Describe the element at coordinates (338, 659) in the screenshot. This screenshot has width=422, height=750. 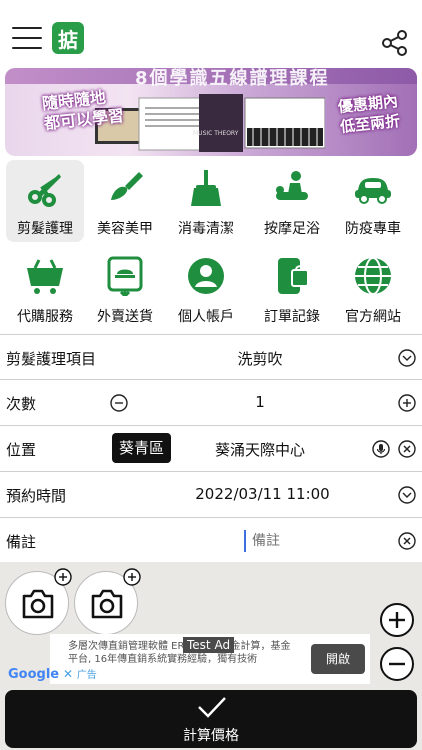
I see `ad-open-button: 開啟` at that location.